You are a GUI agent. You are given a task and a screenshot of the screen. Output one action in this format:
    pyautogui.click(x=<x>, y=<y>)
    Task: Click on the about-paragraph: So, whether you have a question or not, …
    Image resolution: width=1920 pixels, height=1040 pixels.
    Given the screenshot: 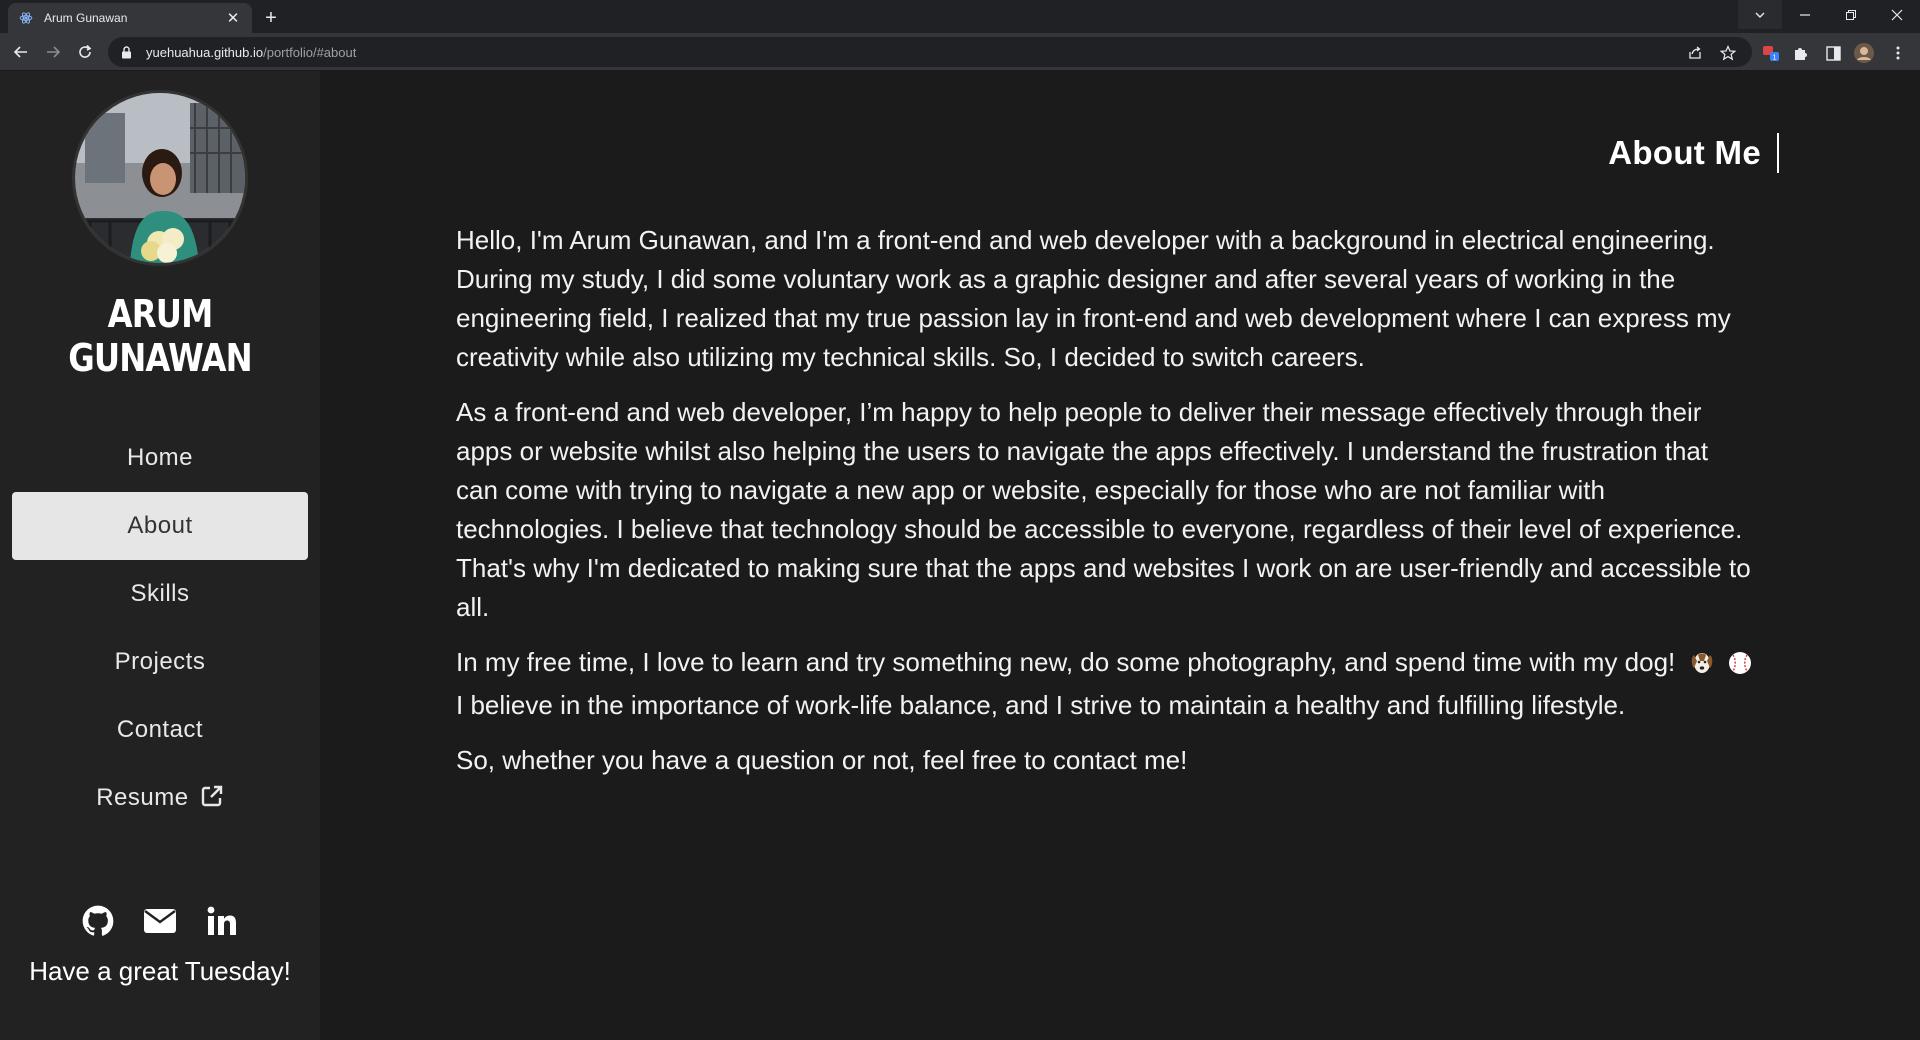 What is the action you would take?
    pyautogui.click(x=822, y=760)
    